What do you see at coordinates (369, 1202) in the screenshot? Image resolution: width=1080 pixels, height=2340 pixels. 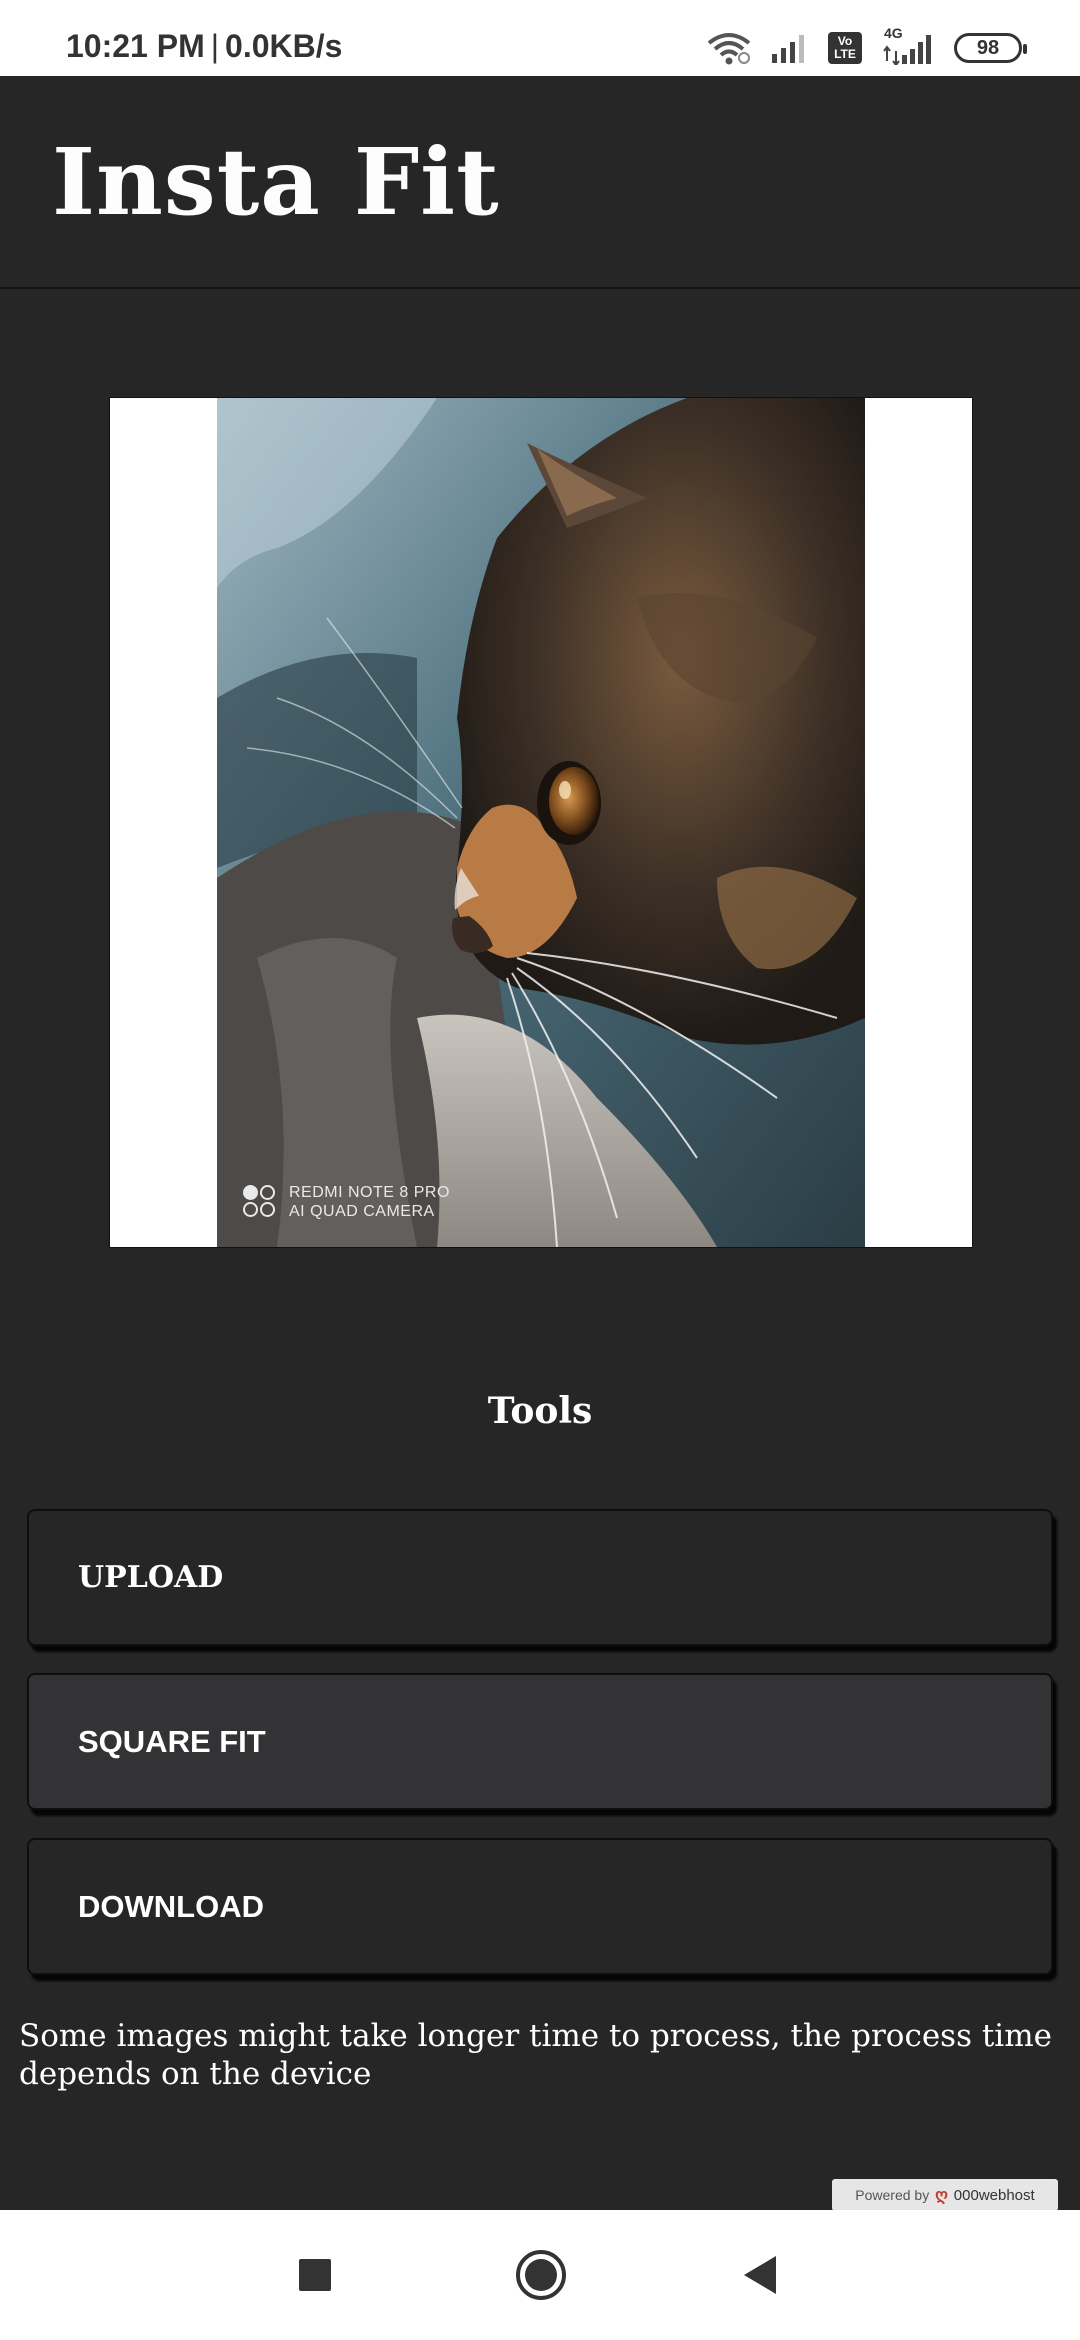 I see `watermark-text: REDMI NOTE 8 PRO AI QUAD CAMERA` at bounding box center [369, 1202].